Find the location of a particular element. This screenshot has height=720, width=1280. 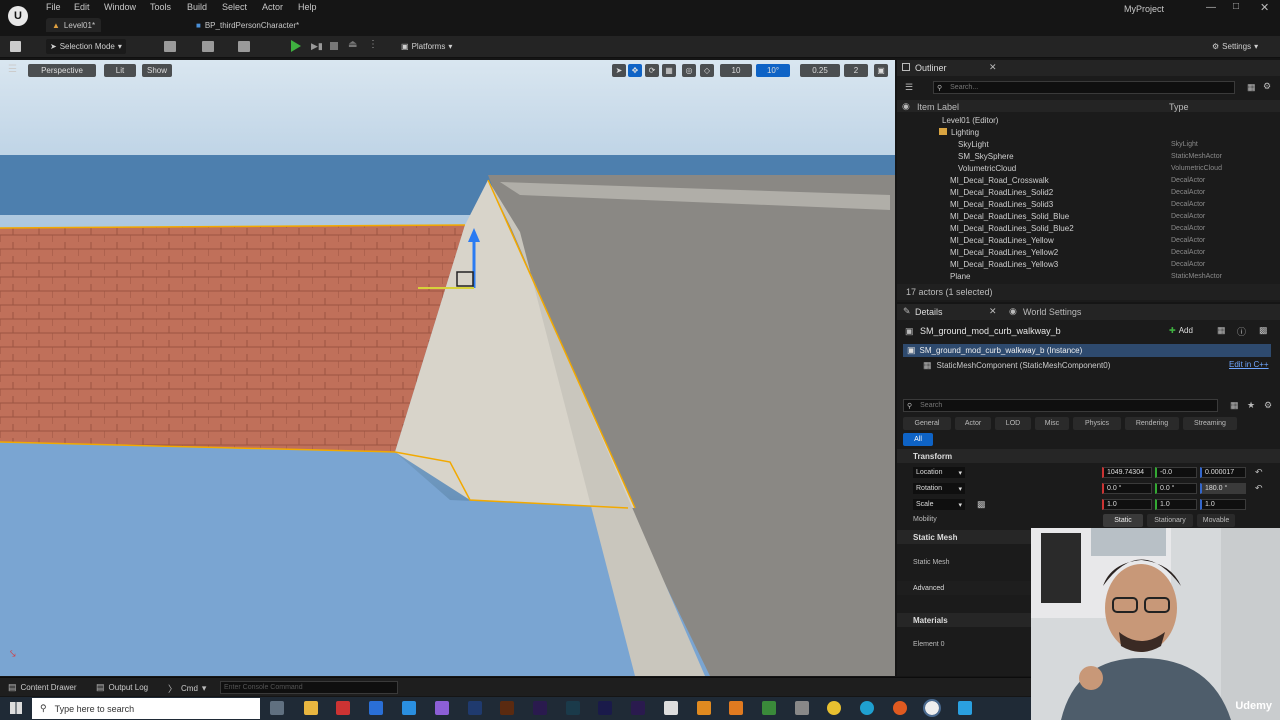

rotation-x-field: 0.0 ° is located at coordinates (1127, 488).